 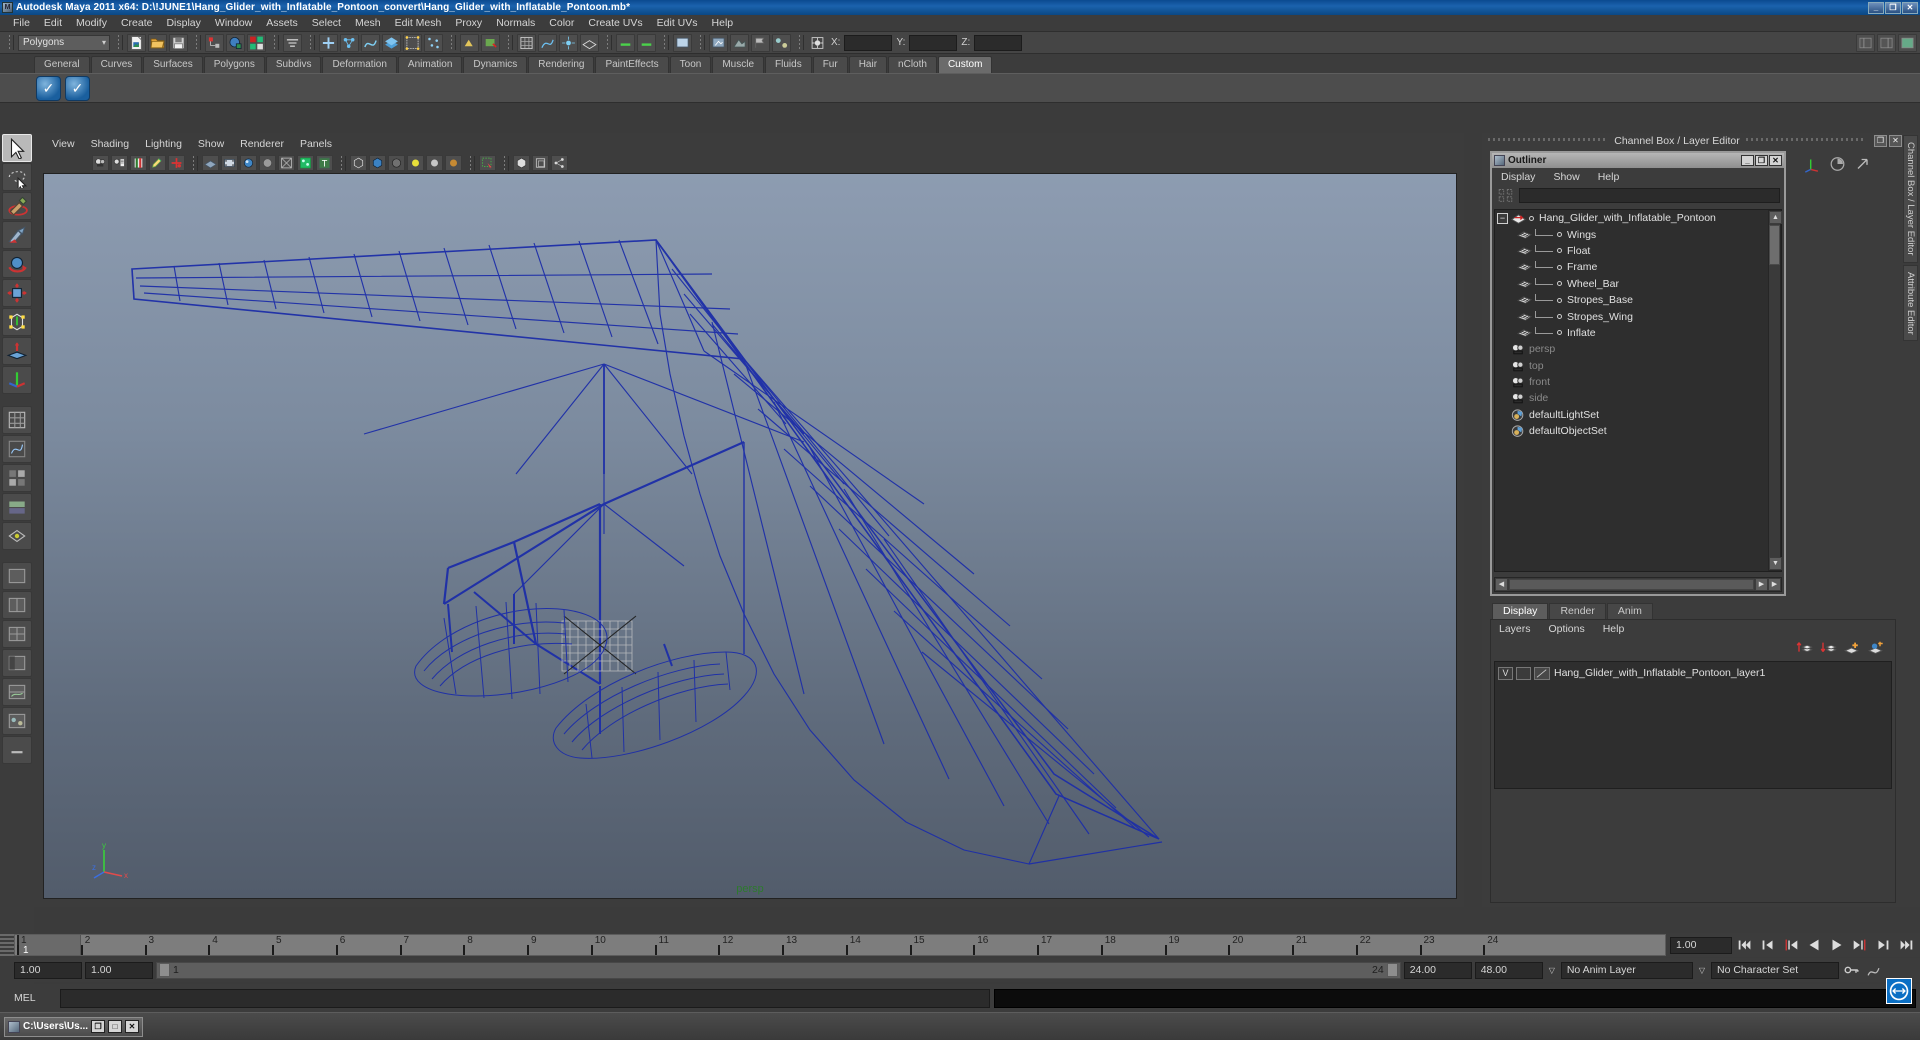 I want to click on outliner-item-wings: Wings, so click(x=1638, y=234).